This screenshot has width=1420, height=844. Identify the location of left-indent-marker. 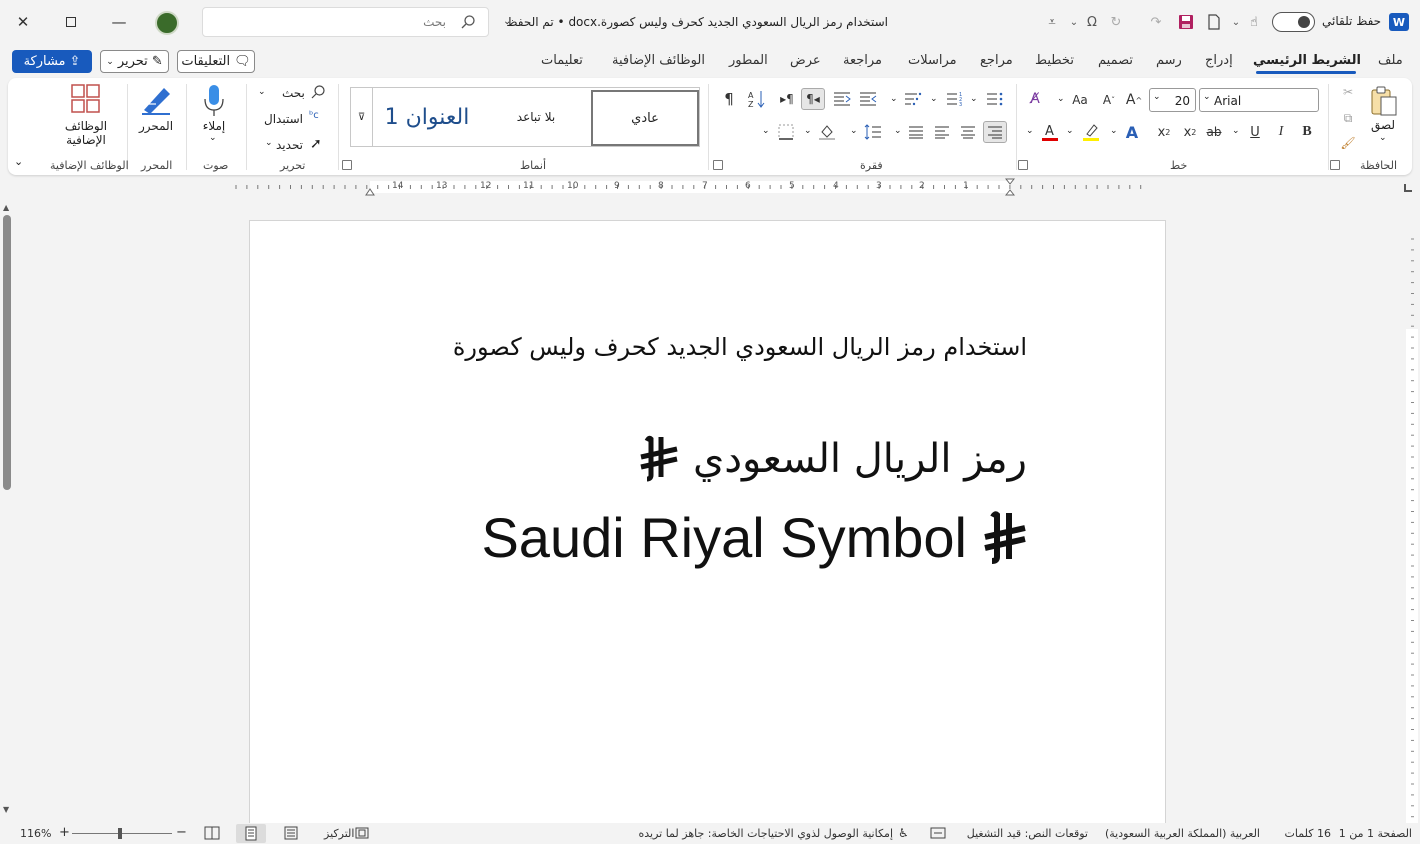
(370, 191).